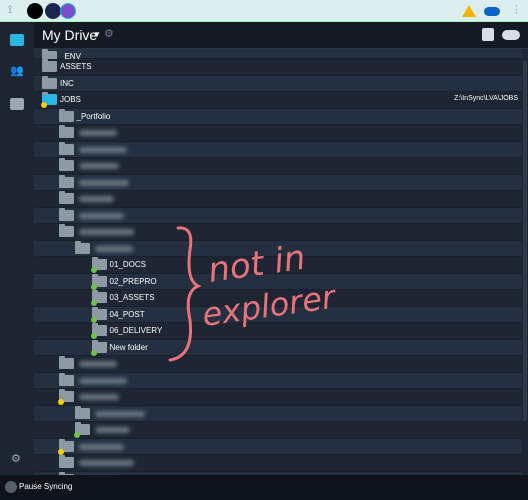 The image size is (528, 500). I want to click on folder-name: 06_DELIVERY, so click(136, 330).